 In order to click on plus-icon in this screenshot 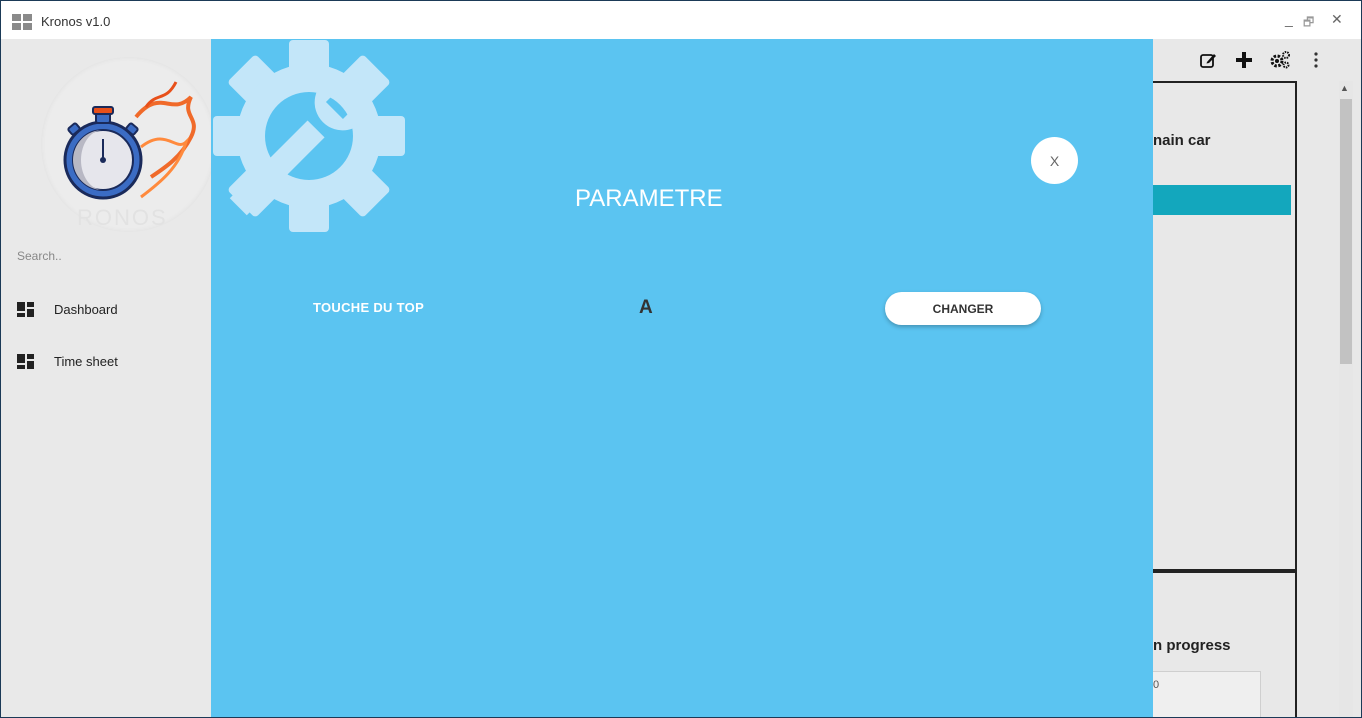, I will do `click(1244, 60)`.